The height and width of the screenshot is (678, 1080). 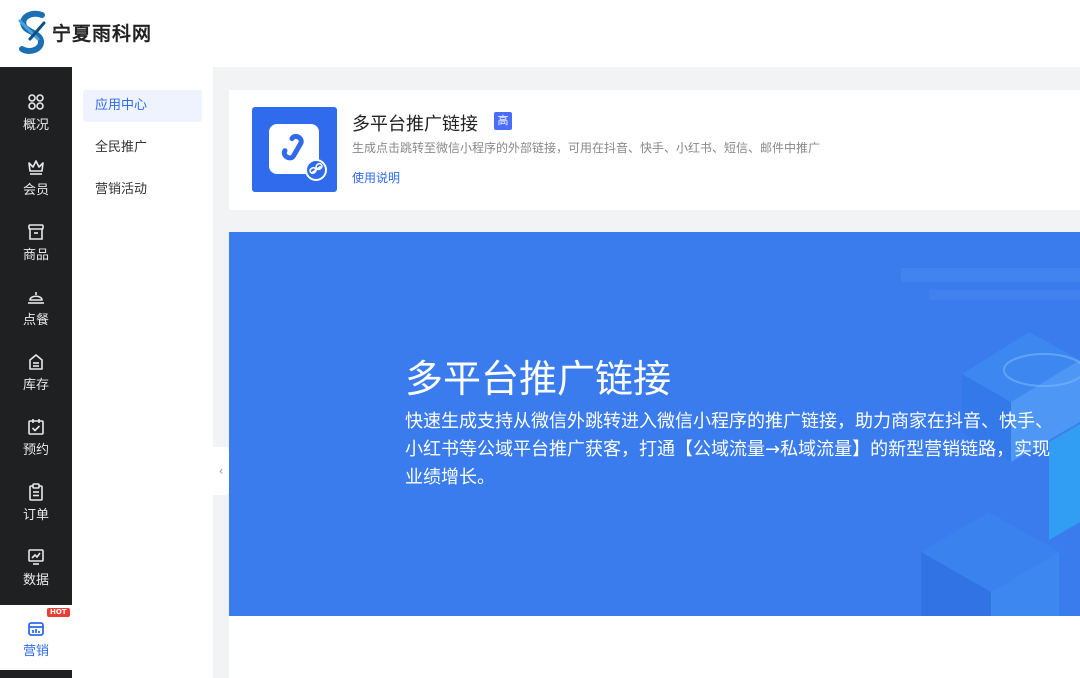 I want to click on hot-badge: HOT, so click(x=58, y=612).